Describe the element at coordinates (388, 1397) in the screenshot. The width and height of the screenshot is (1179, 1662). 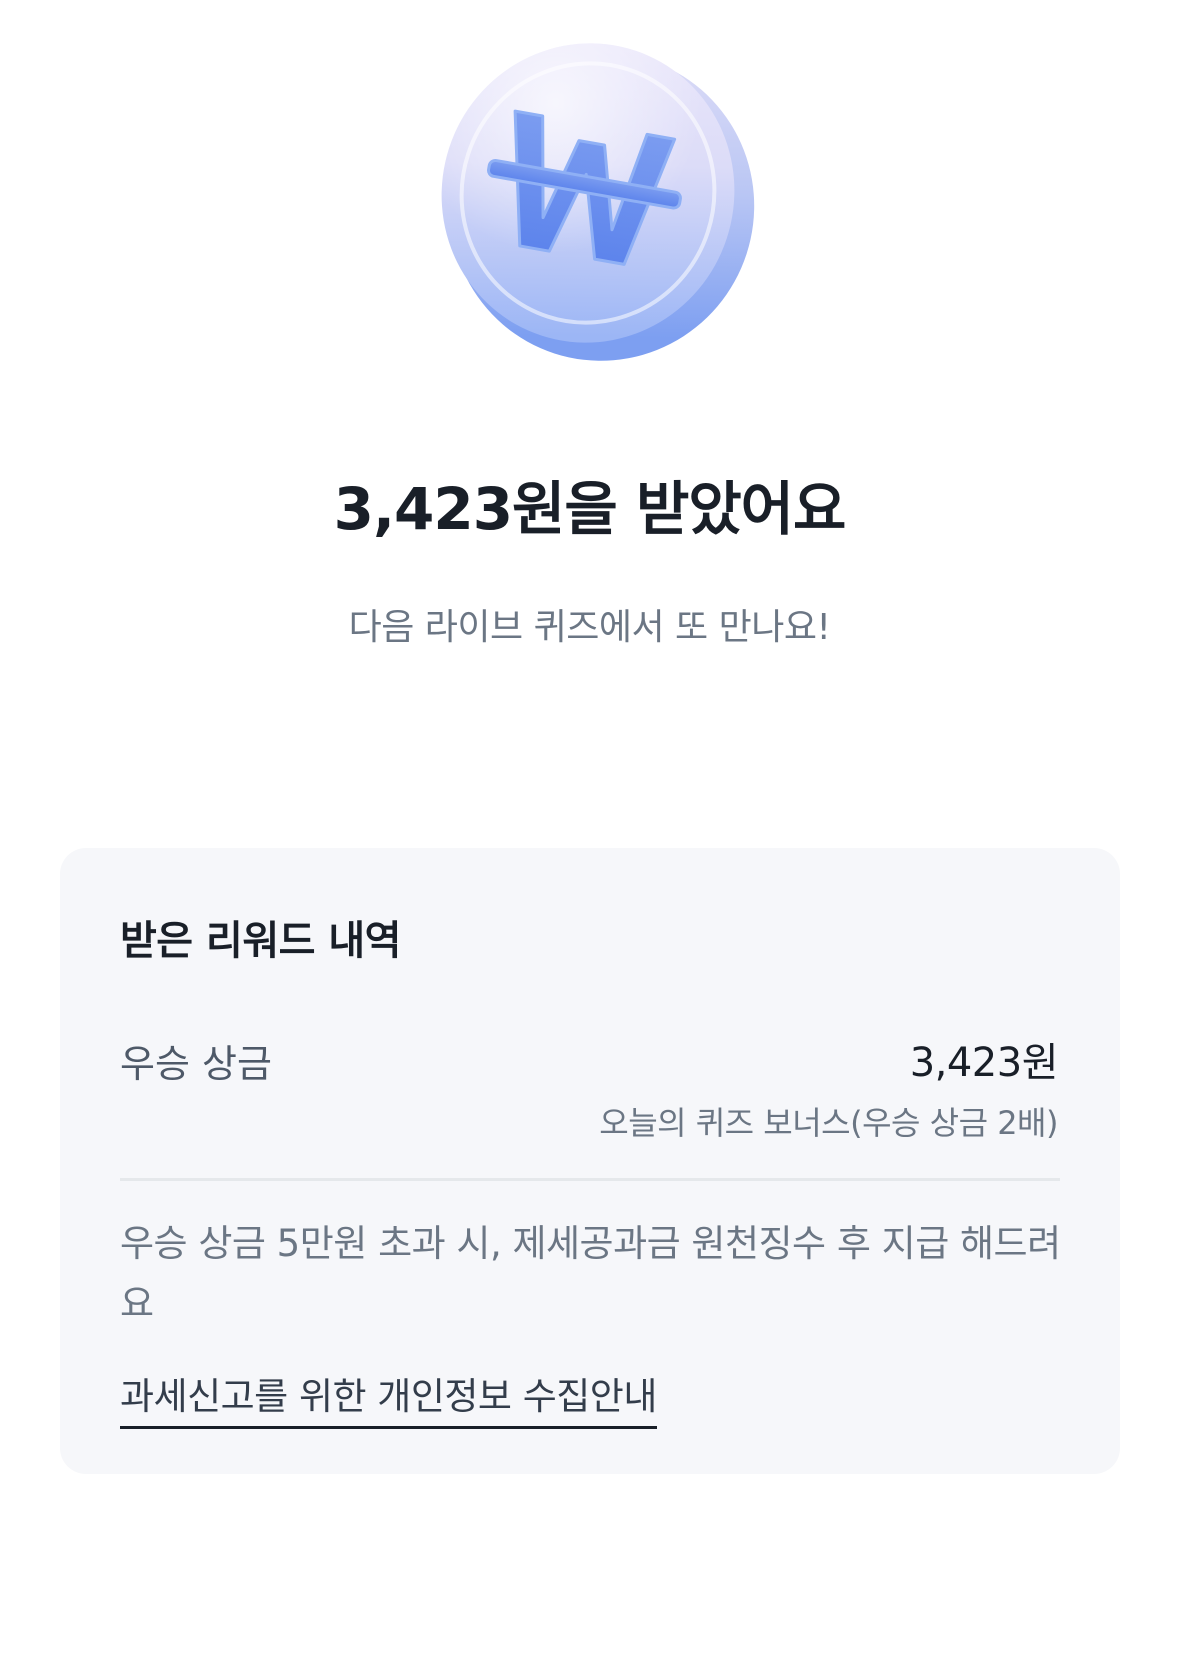
I see `privacy-info-link: 과세신고를 위한 개인정보 수집안내` at that location.